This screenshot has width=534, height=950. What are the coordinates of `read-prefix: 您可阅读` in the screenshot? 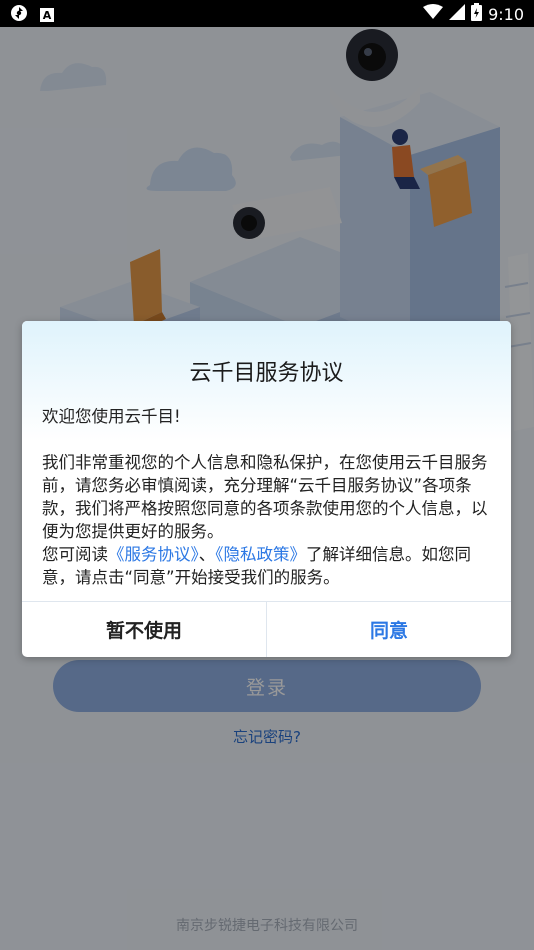 It's located at (75, 554).